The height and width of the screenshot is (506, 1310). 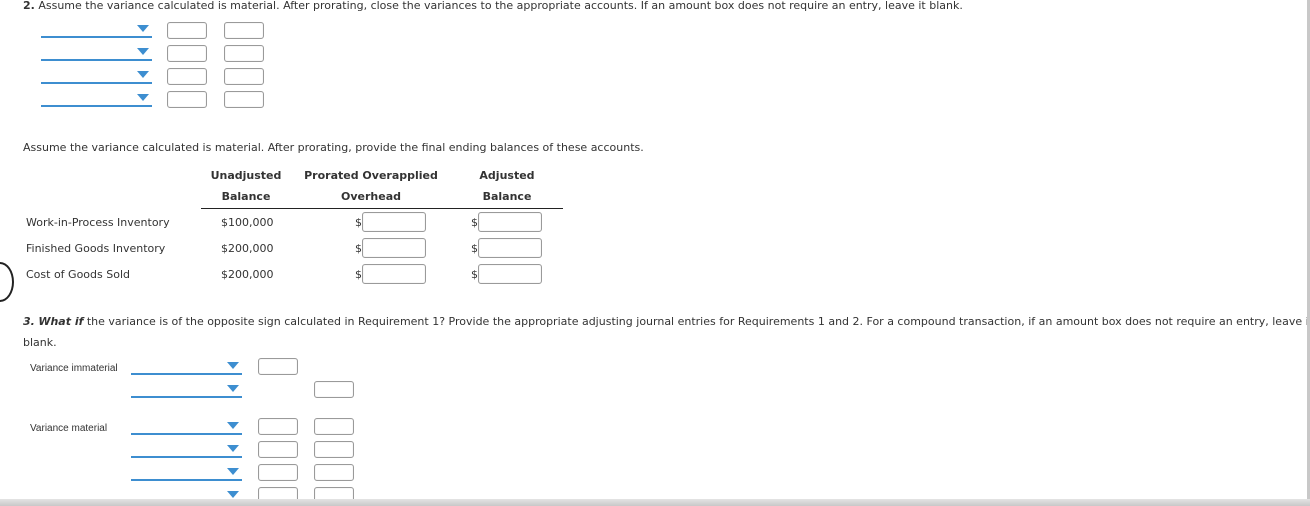 I want to click on header-adjusted-line1: Adjusted, so click(x=507, y=175).